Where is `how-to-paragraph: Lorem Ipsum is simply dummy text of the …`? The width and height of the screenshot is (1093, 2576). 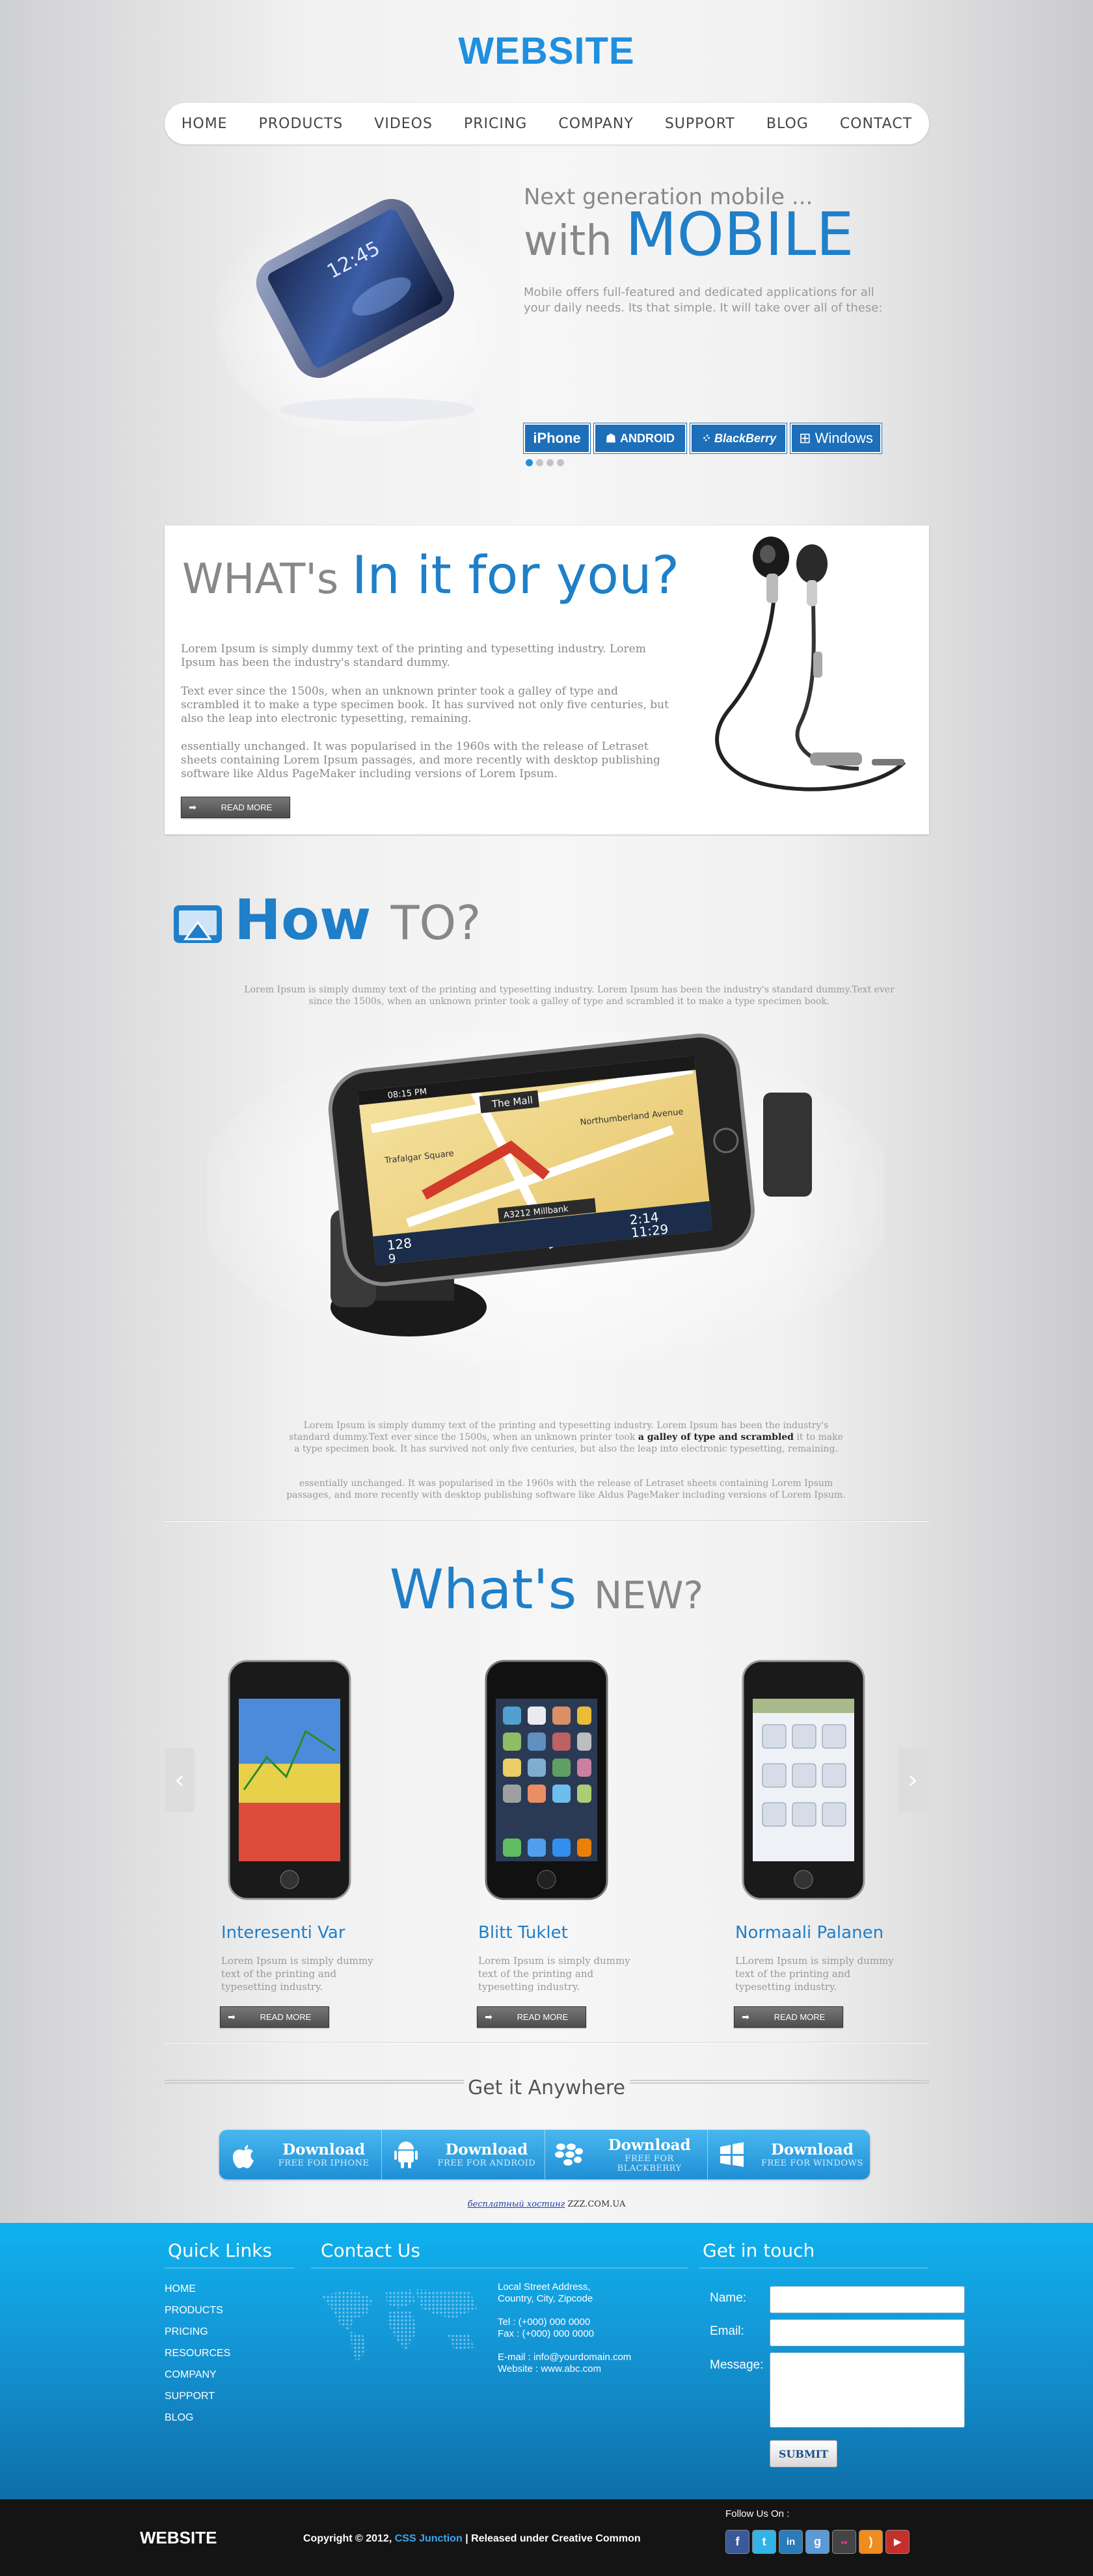 how-to-paragraph: Lorem Ipsum is simply dummy text of the … is located at coordinates (566, 1437).